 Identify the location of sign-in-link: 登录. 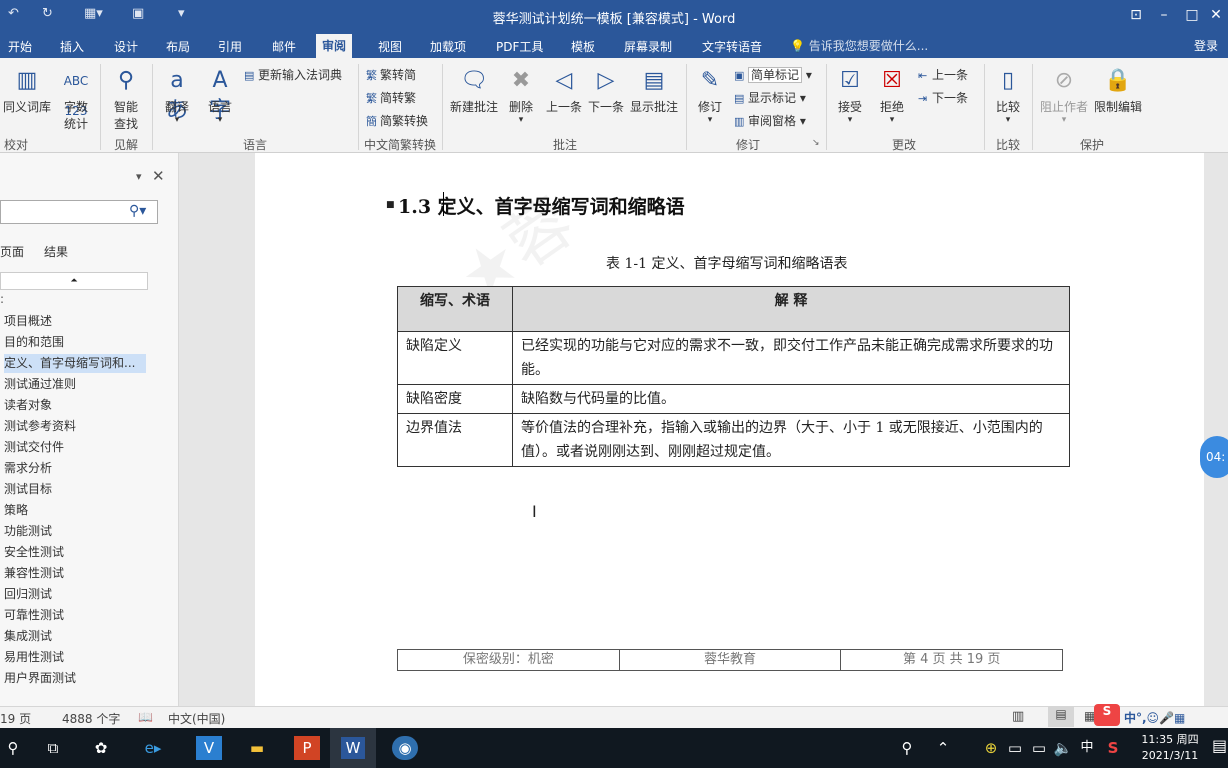
(1206, 45).